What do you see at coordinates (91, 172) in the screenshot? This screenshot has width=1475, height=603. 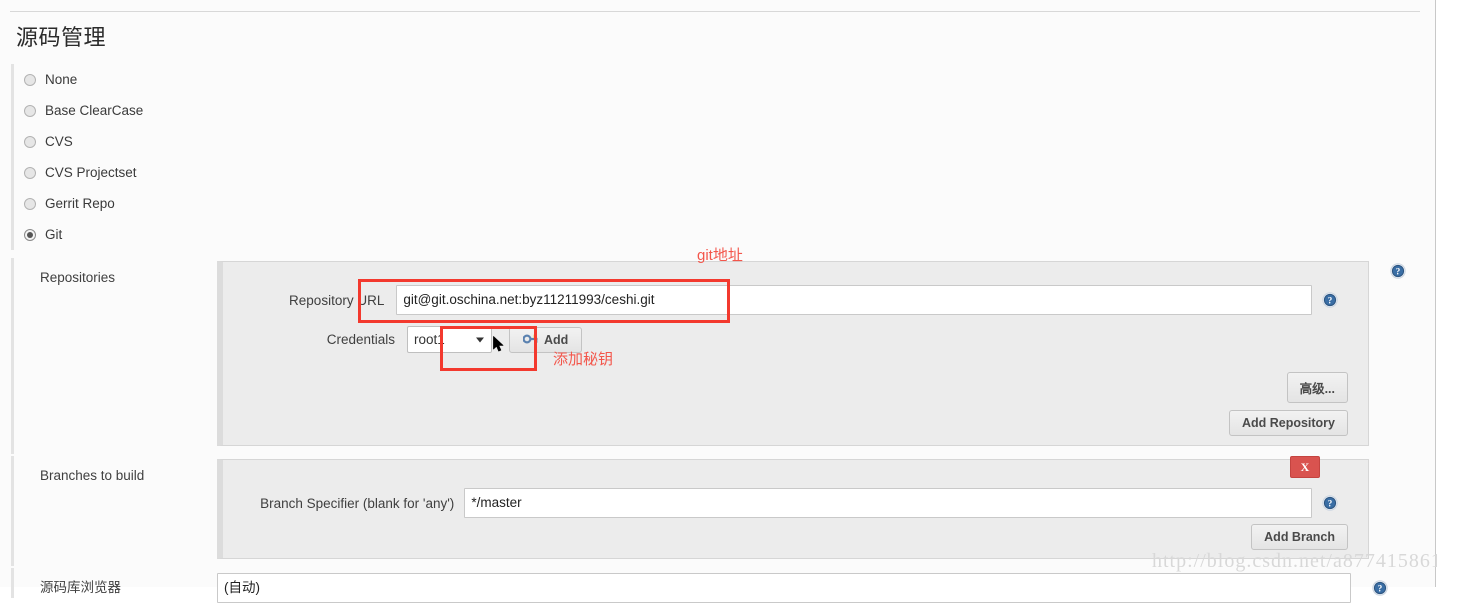 I see `scm-option-label: CVS Projectset` at bounding box center [91, 172].